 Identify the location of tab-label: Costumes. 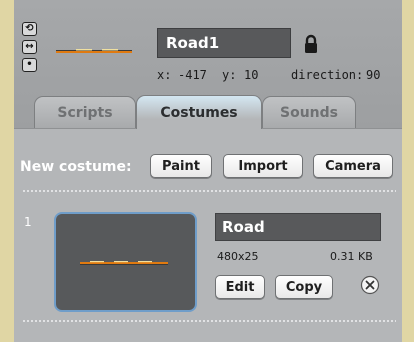
(199, 112).